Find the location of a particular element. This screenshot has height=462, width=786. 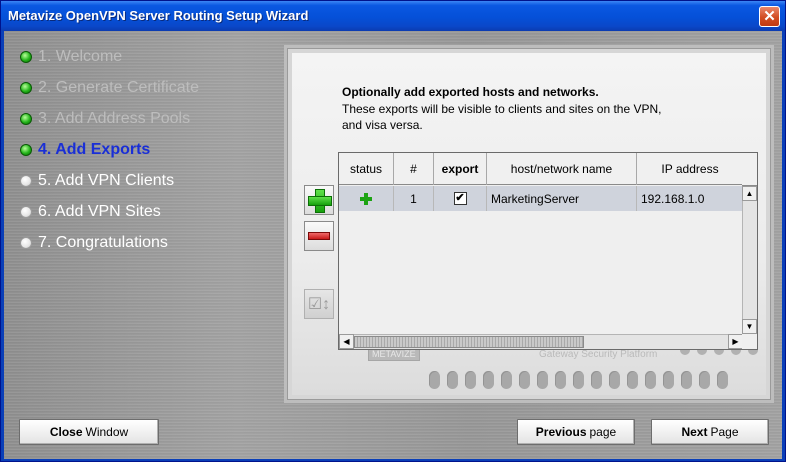

step-add-vpn-clients: 5. Add VPN Clients is located at coordinates (97, 181).